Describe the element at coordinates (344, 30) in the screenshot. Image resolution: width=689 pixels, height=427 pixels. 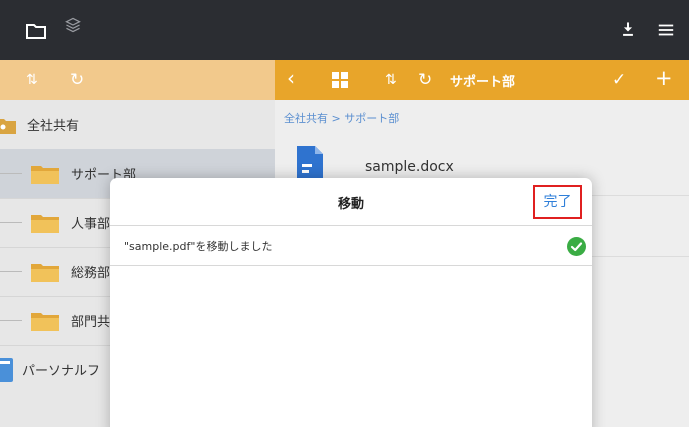
I see `app-top-bar` at that location.